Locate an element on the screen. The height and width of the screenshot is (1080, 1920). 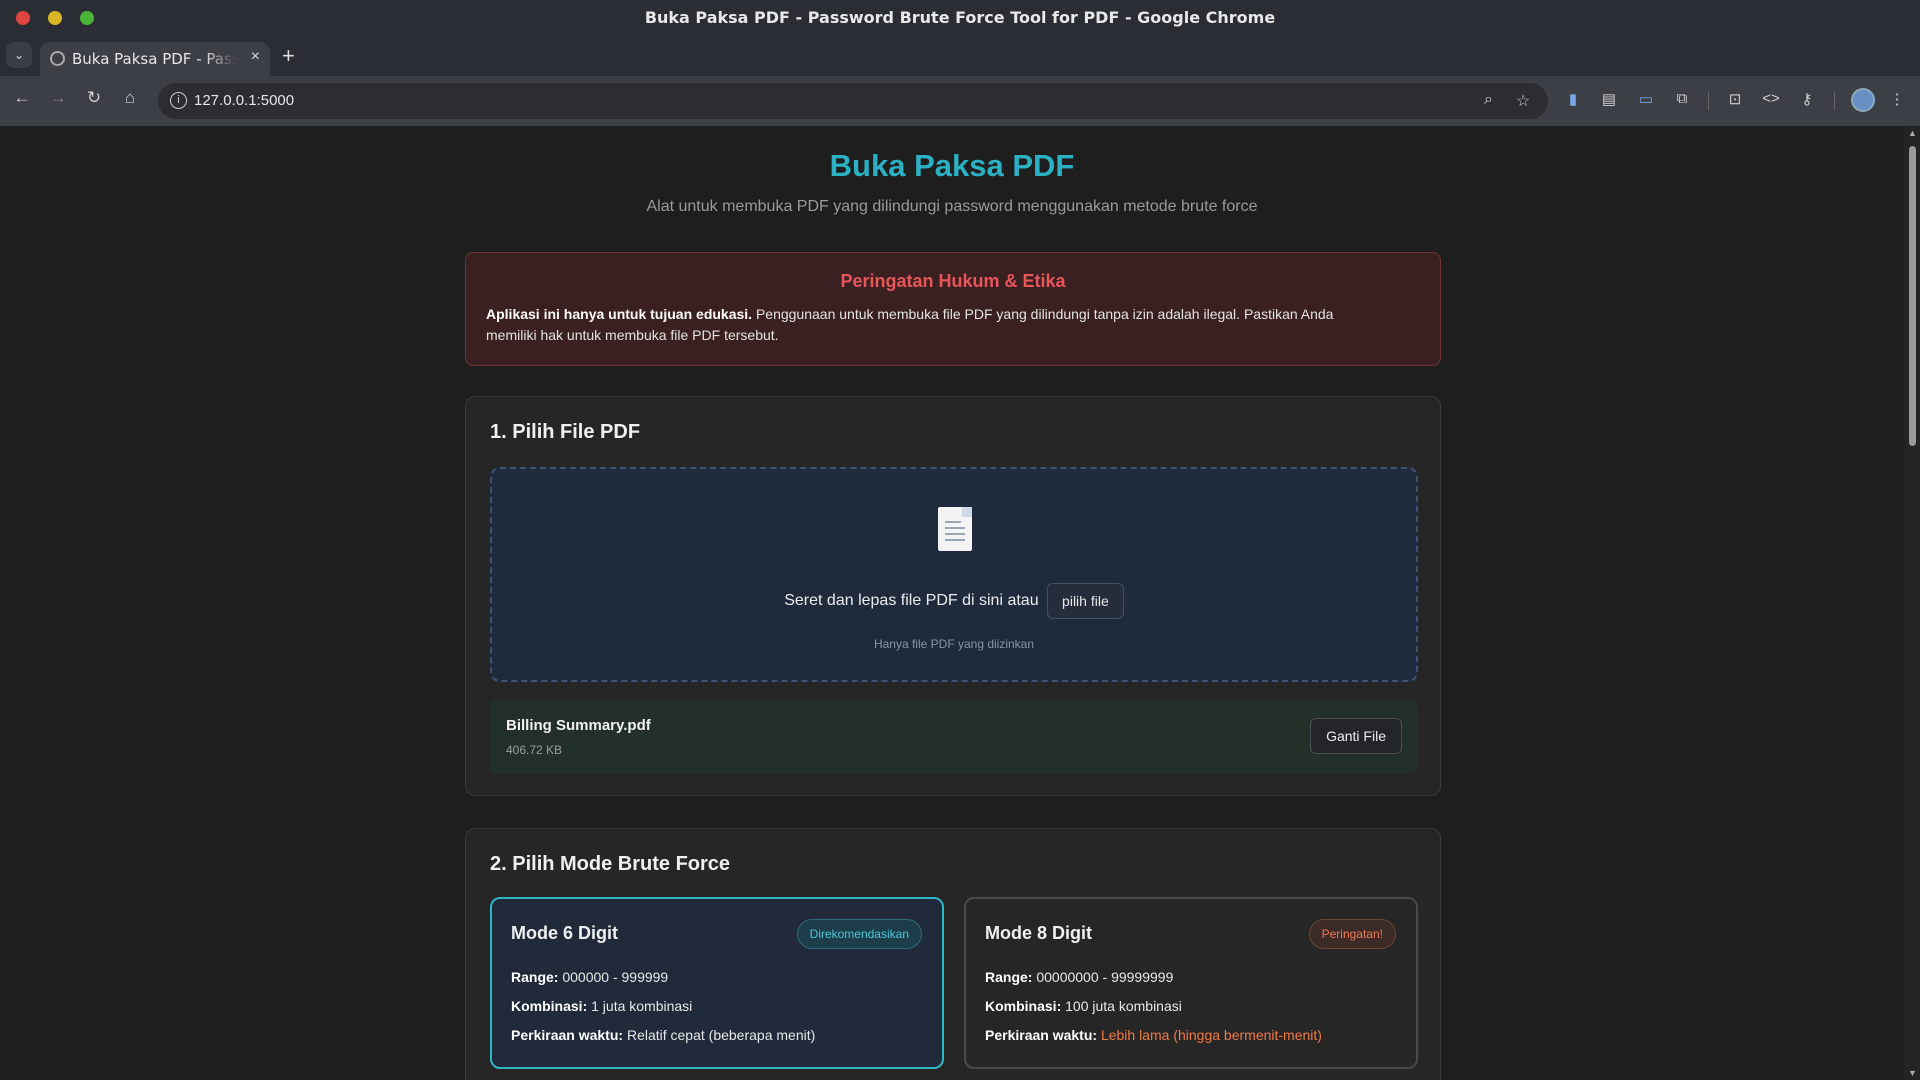
code-icon: <> is located at coordinates (1771, 98).